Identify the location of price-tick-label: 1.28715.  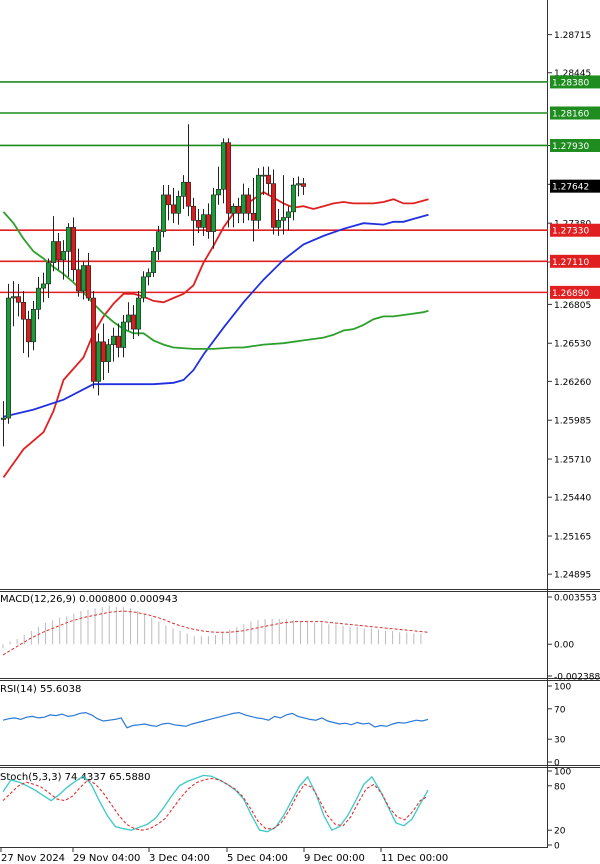
(572, 36).